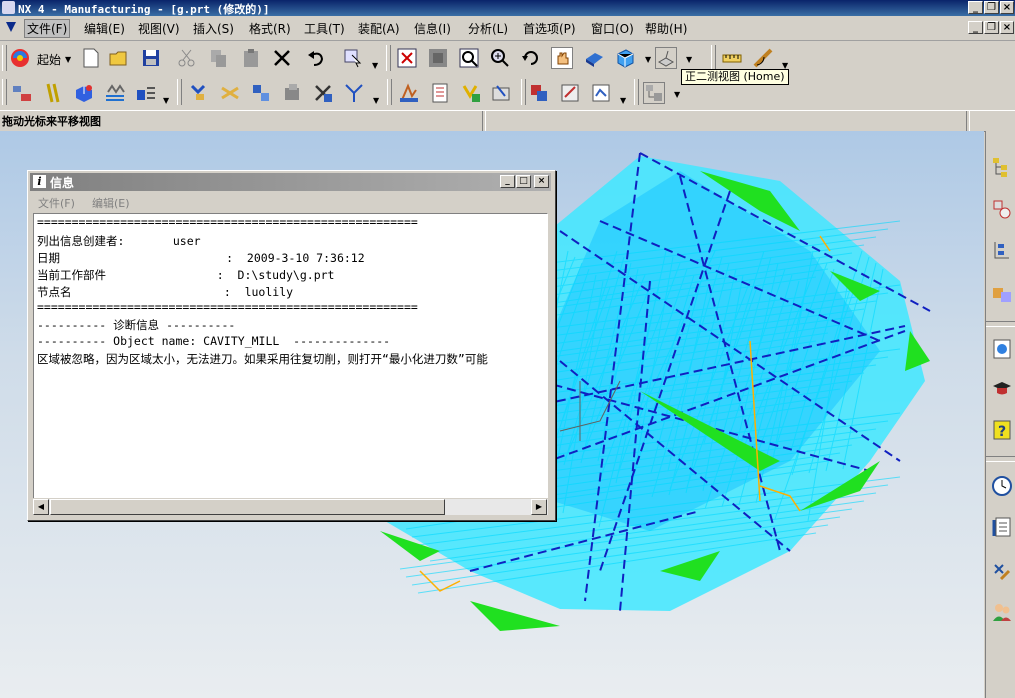  I want to click on training-icon, so click(1002, 389).